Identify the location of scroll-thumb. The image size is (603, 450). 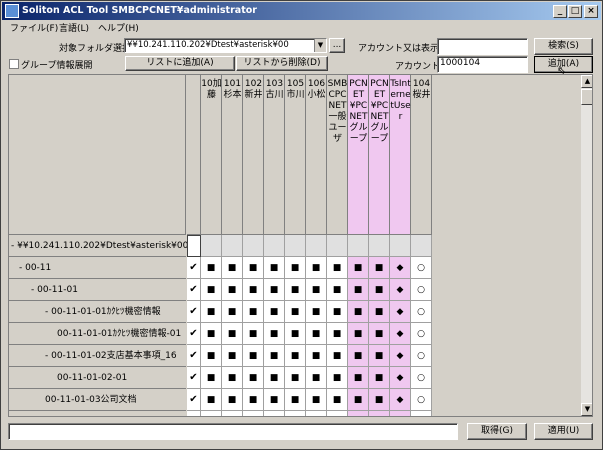
(586, 97).